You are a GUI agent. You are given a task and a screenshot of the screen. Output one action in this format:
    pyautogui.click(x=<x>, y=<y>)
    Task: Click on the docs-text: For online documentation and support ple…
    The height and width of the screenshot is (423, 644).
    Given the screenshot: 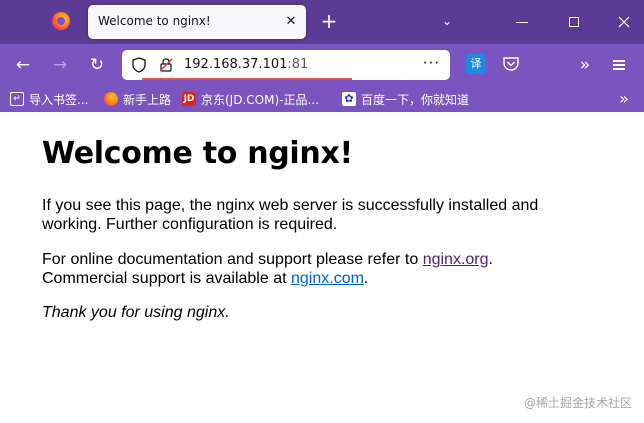 What is the action you would take?
    pyautogui.click(x=232, y=259)
    